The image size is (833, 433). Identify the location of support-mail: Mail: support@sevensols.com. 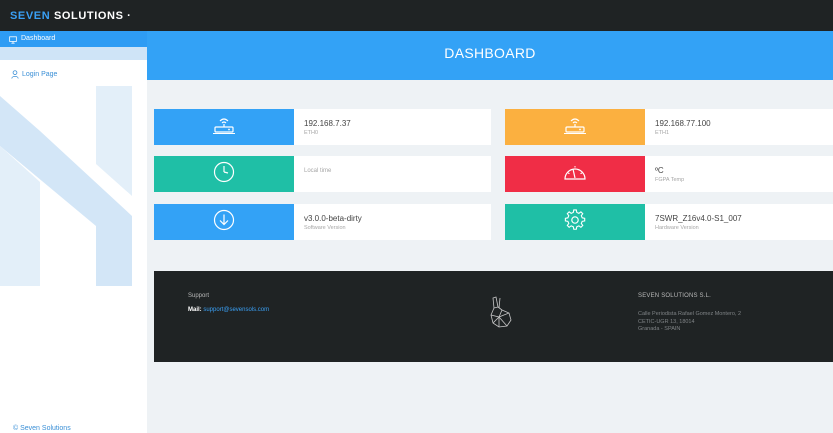
(228, 310).